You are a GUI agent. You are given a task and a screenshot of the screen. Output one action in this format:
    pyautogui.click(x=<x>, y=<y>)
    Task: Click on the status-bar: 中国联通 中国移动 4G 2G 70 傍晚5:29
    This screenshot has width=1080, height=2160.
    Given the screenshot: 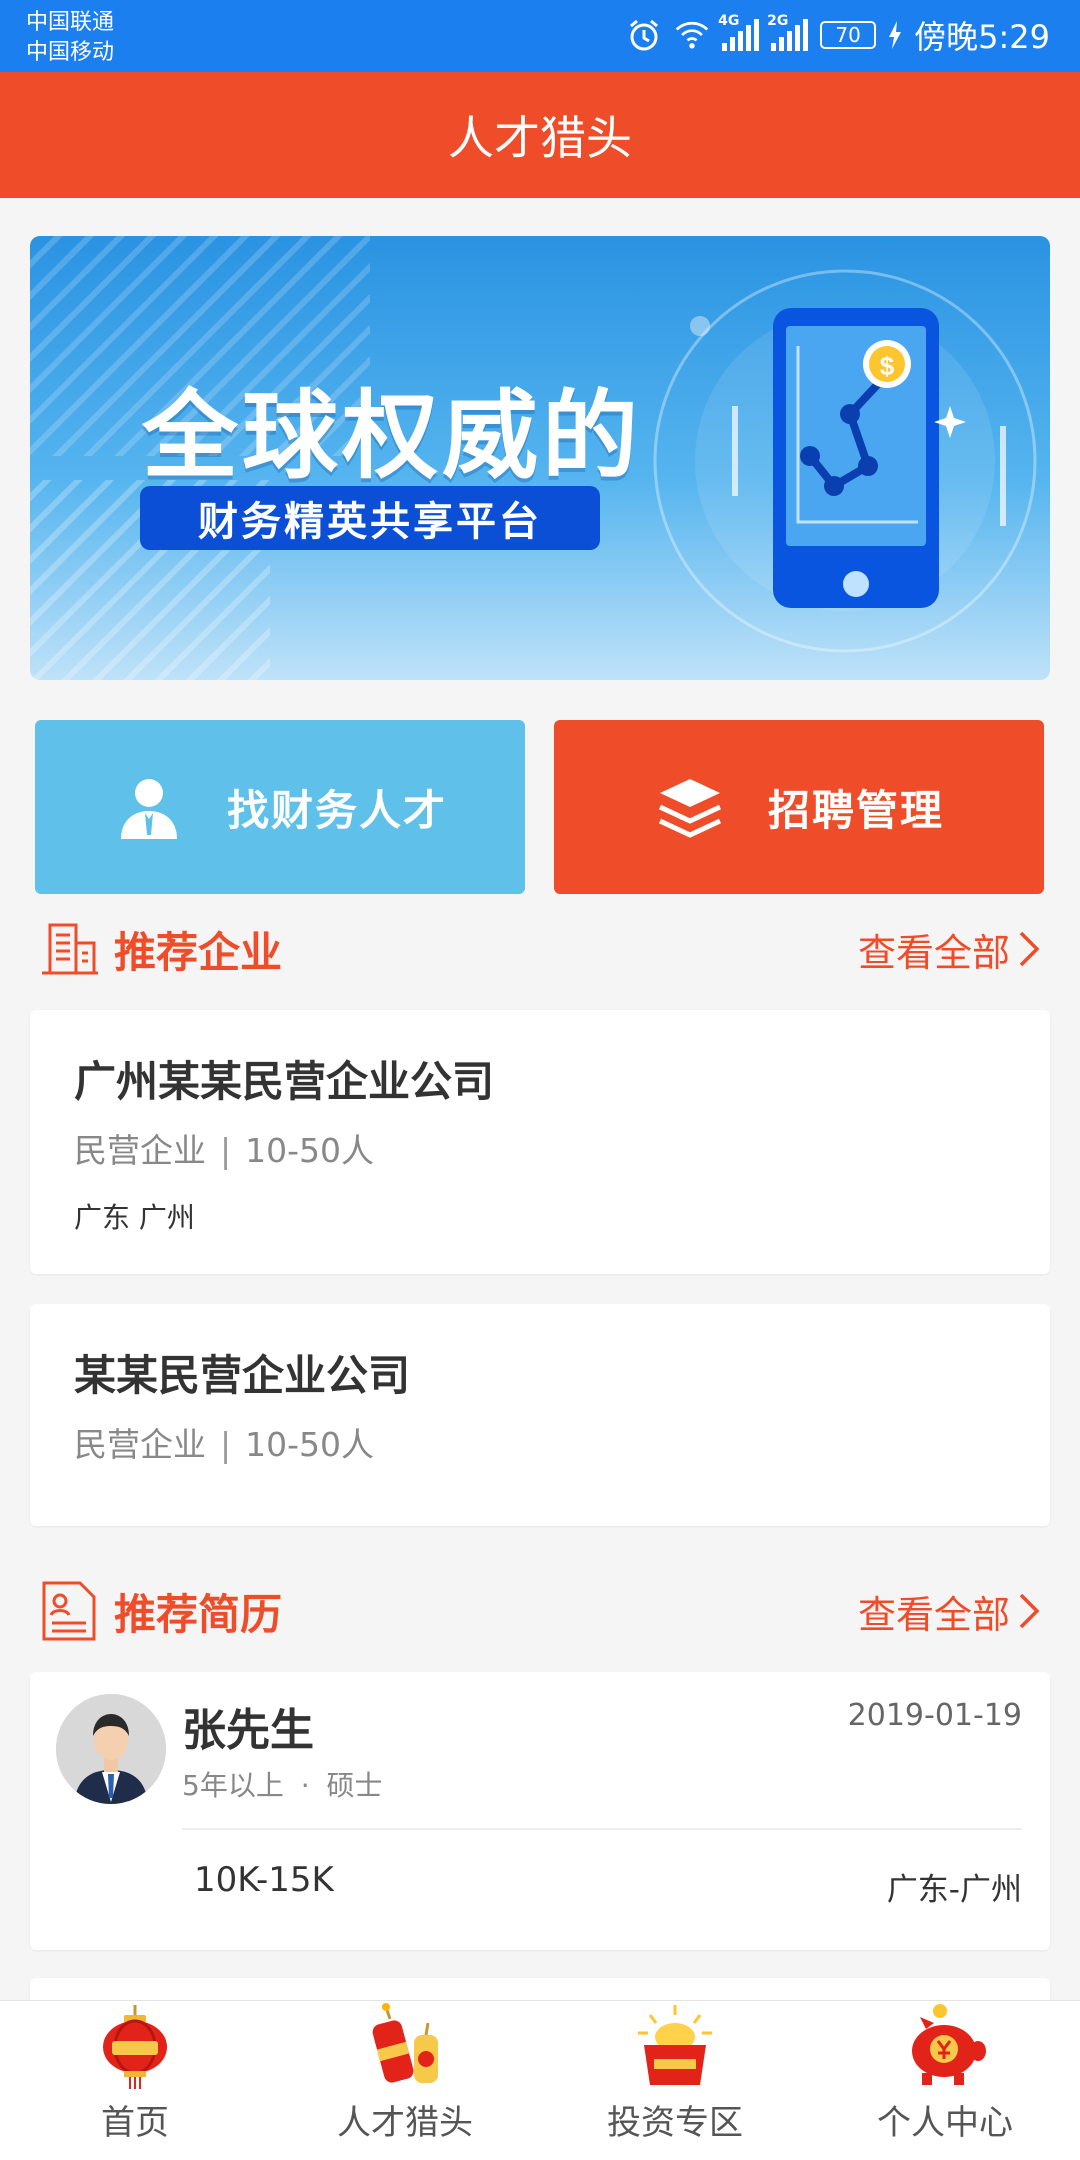 What is the action you would take?
    pyautogui.click(x=540, y=36)
    